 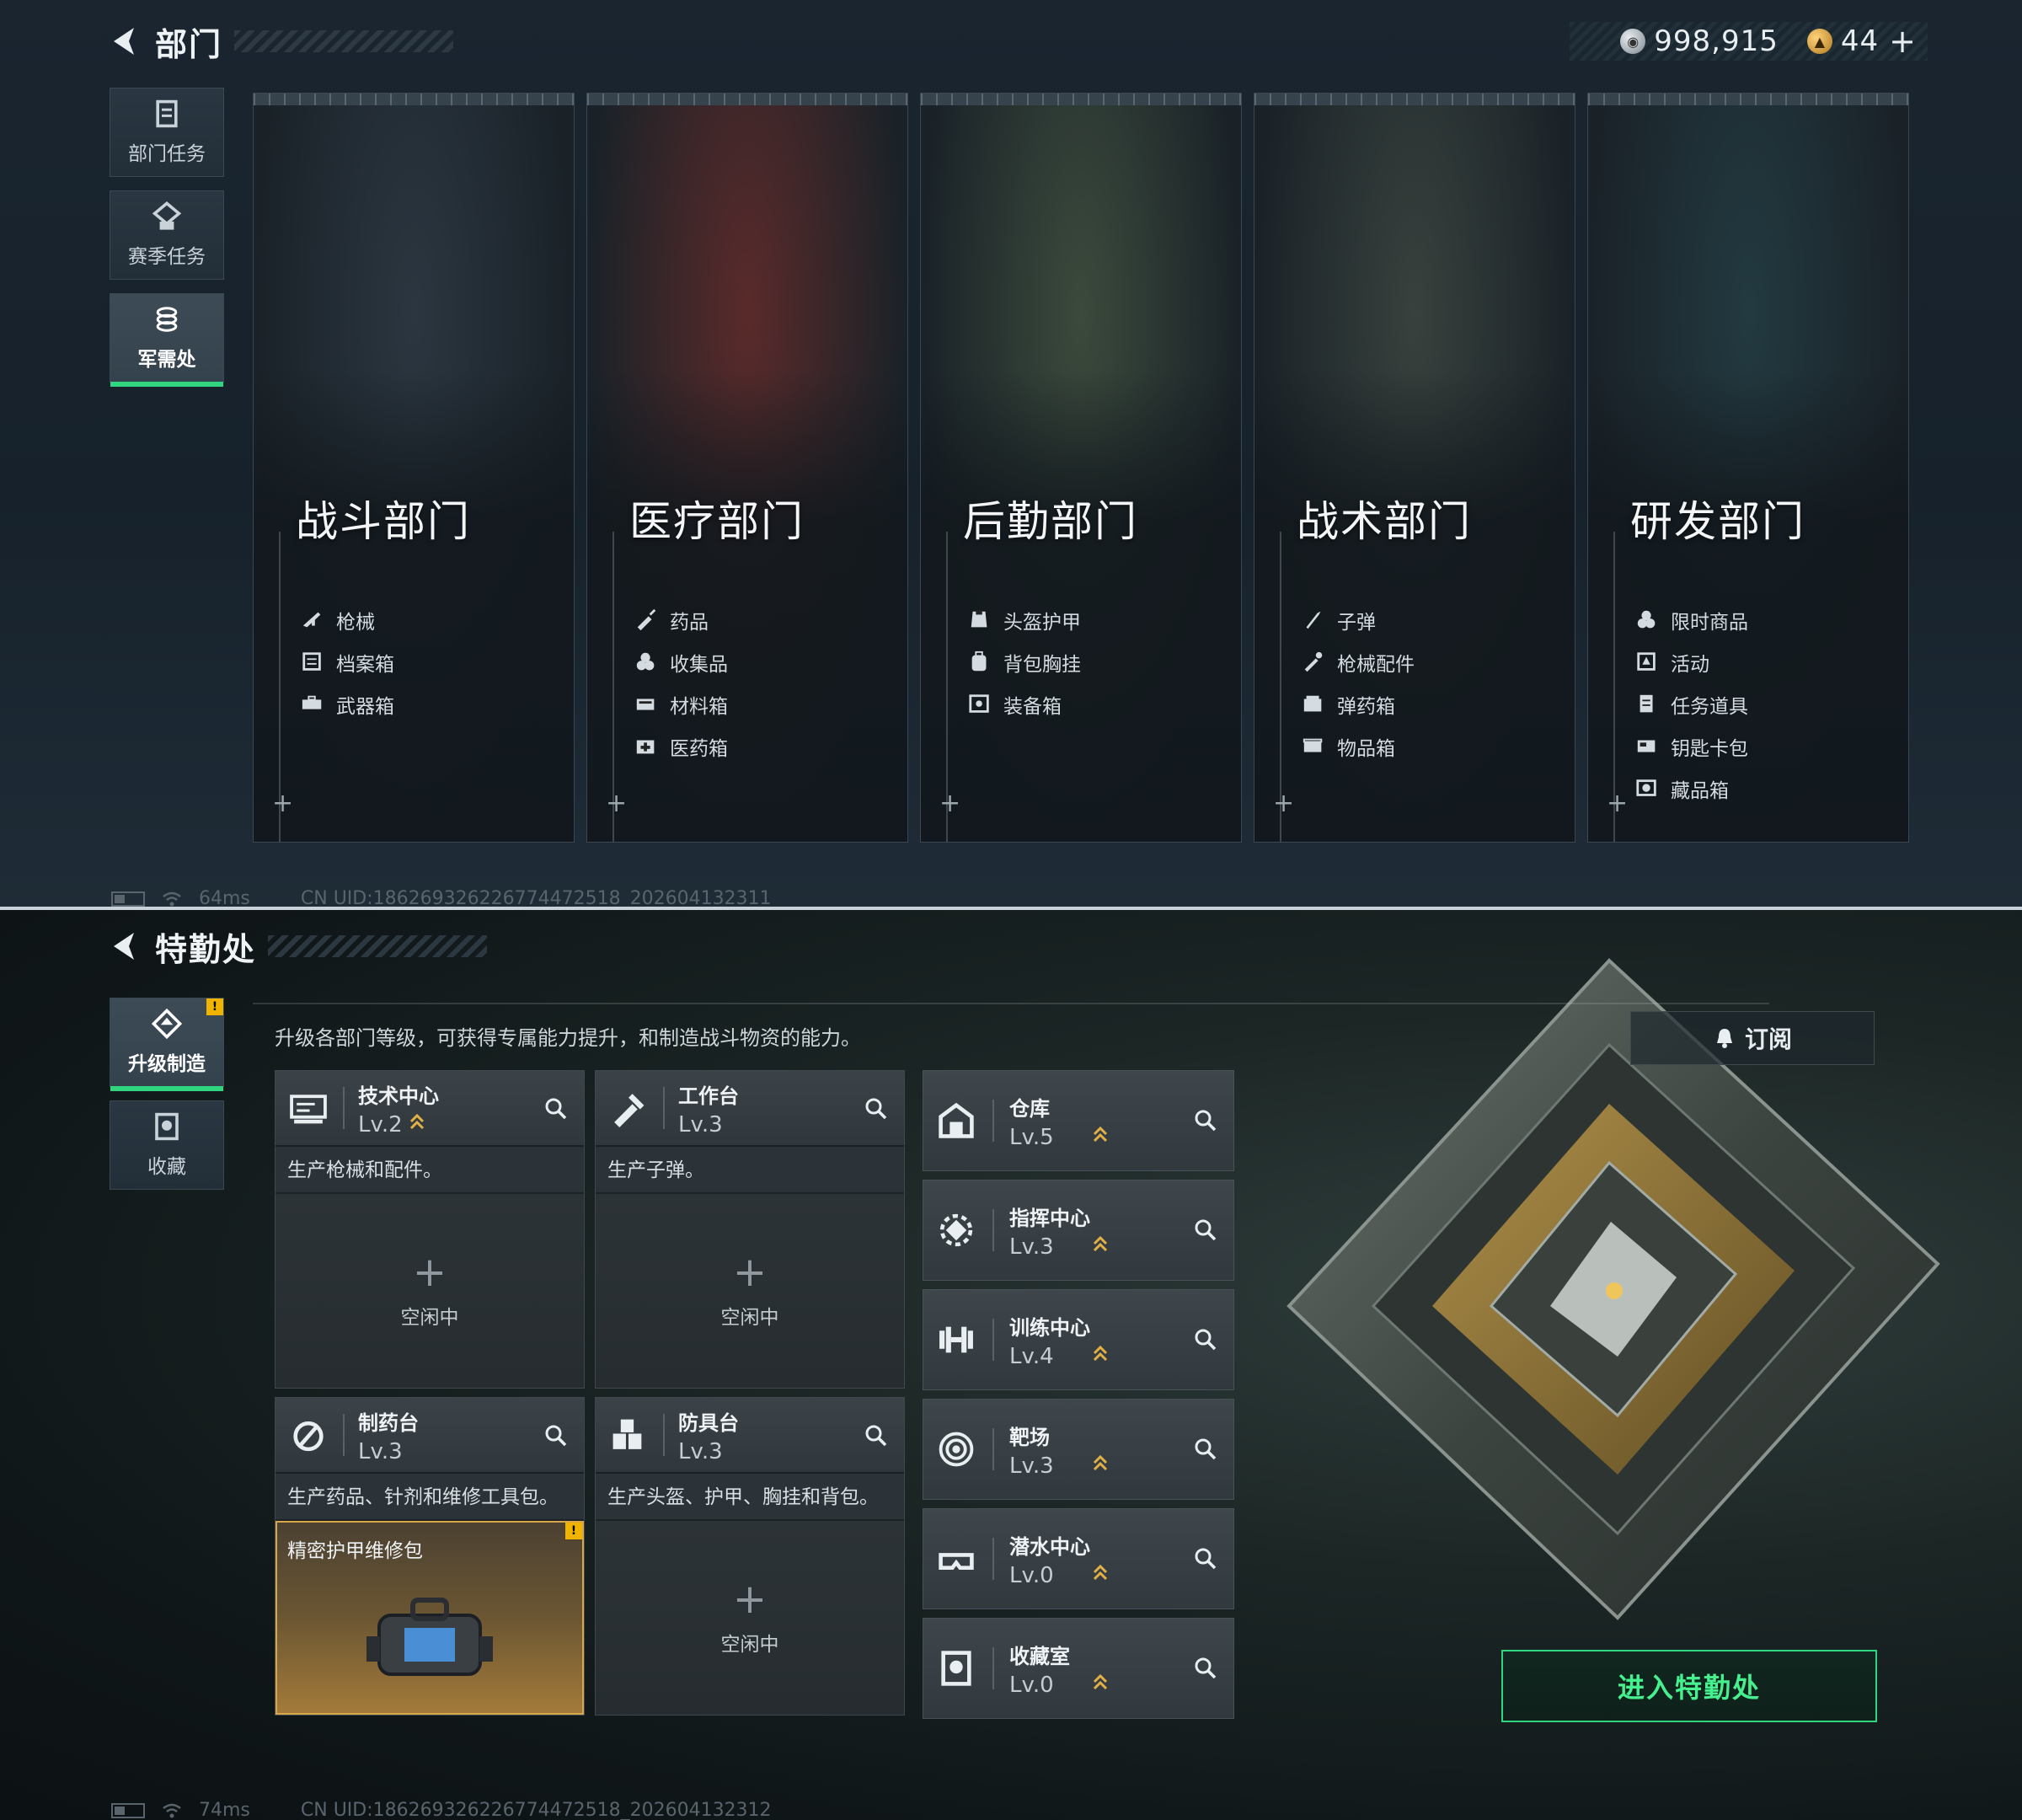 I want to click on station-description: 生产头盔、护甲、胸挂和背包。, so click(x=750, y=1497).